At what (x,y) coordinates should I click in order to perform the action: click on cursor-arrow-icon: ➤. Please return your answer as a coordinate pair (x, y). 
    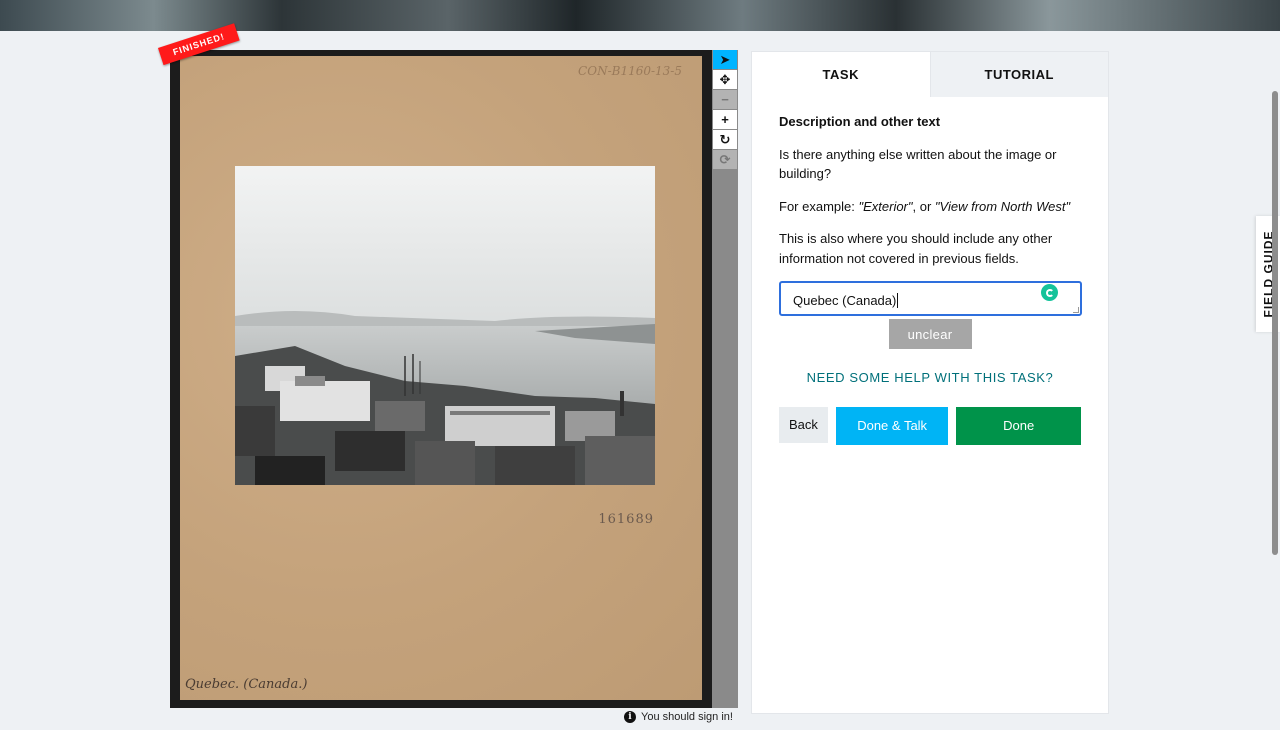
    Looking at the image, I should click on (725, 59).